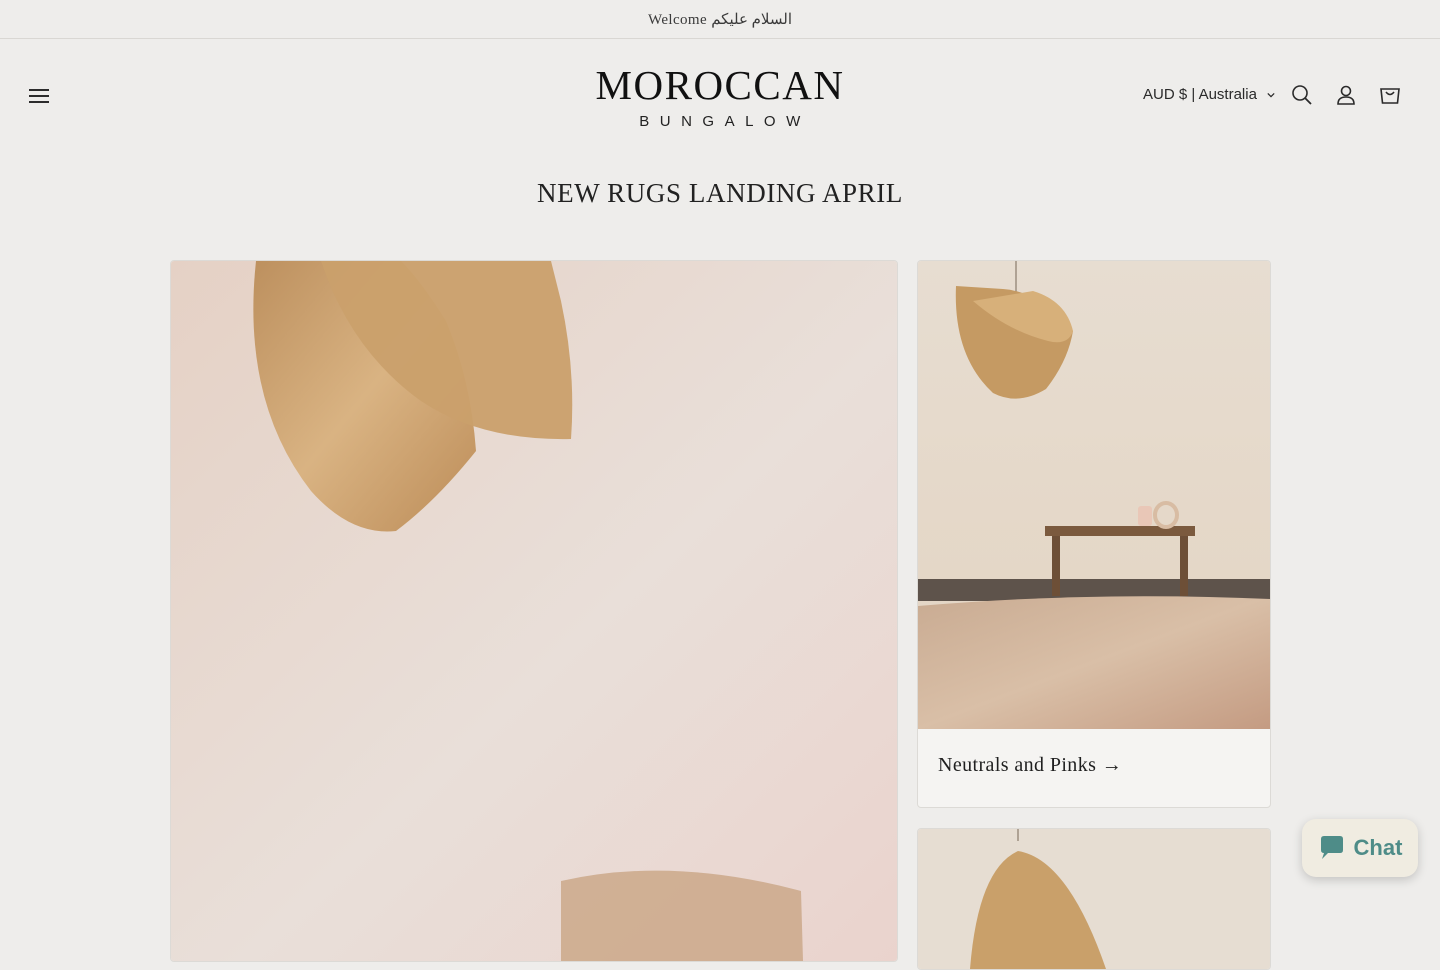  What do you see at coordinates (1331, 847) in the screenshot?
I see `chat-bubble-icon` at bounding box center [1331, 847].